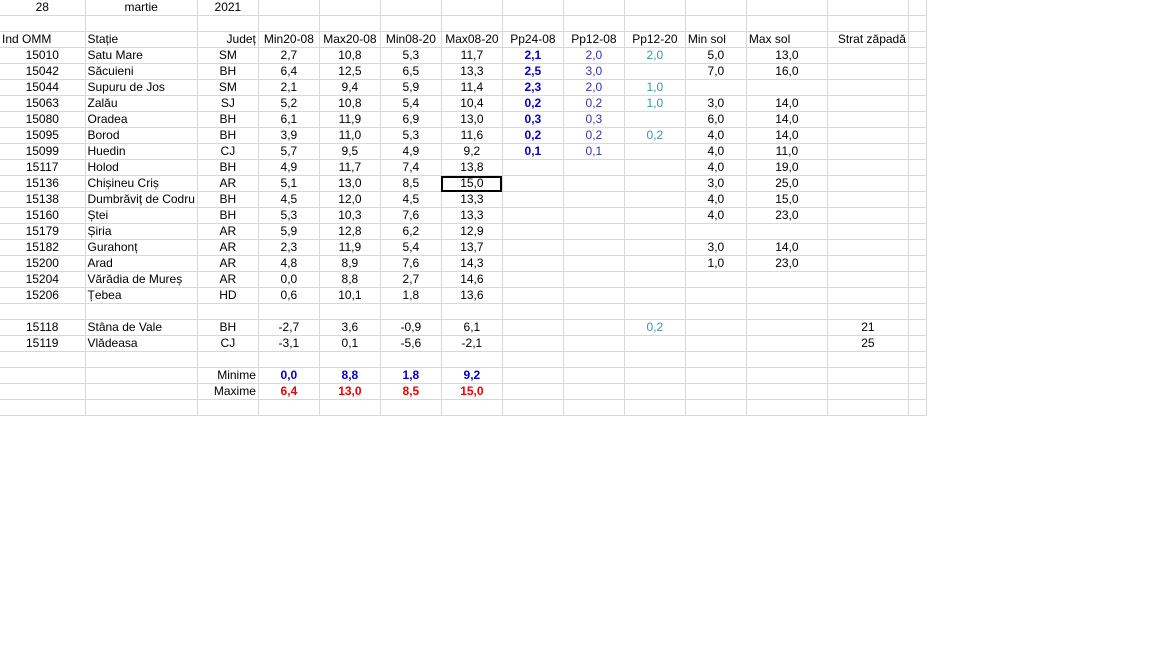 The width and height of the screenshot is (1152, 648). What do you see at coordinates (472, 103) in the screenshot?
I see `max08-20-cell: 10,4` at bounding box center [472, 103].